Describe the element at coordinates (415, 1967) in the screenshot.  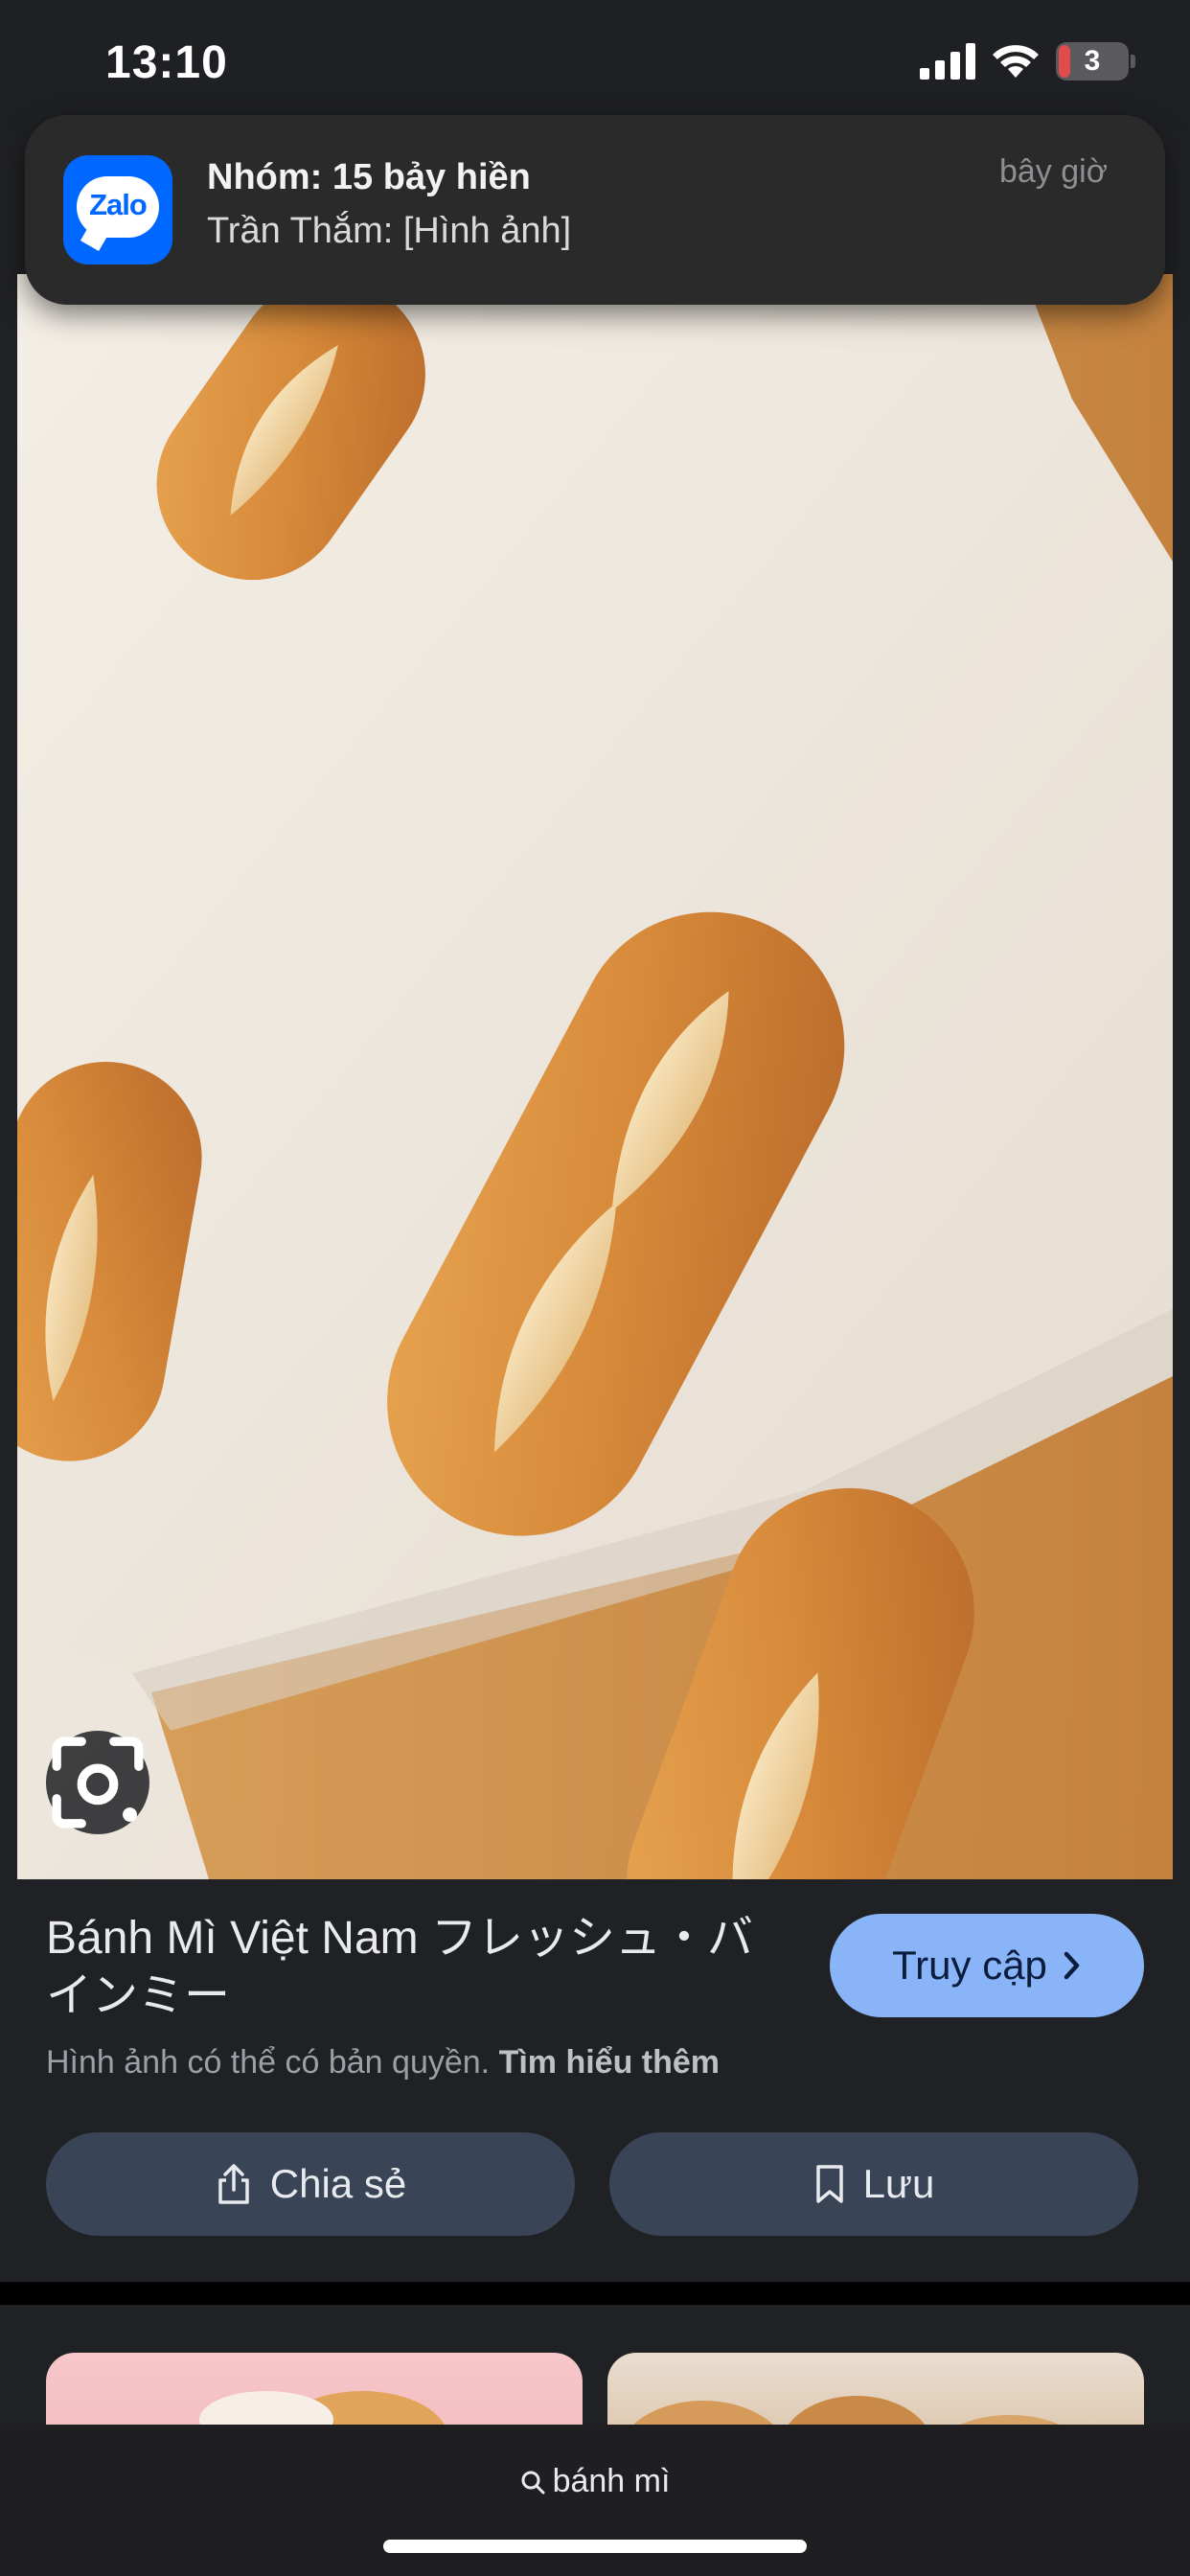
I see `result-title: Bánh Mì Việt Nam フレッシュ・バインミー` at that location.